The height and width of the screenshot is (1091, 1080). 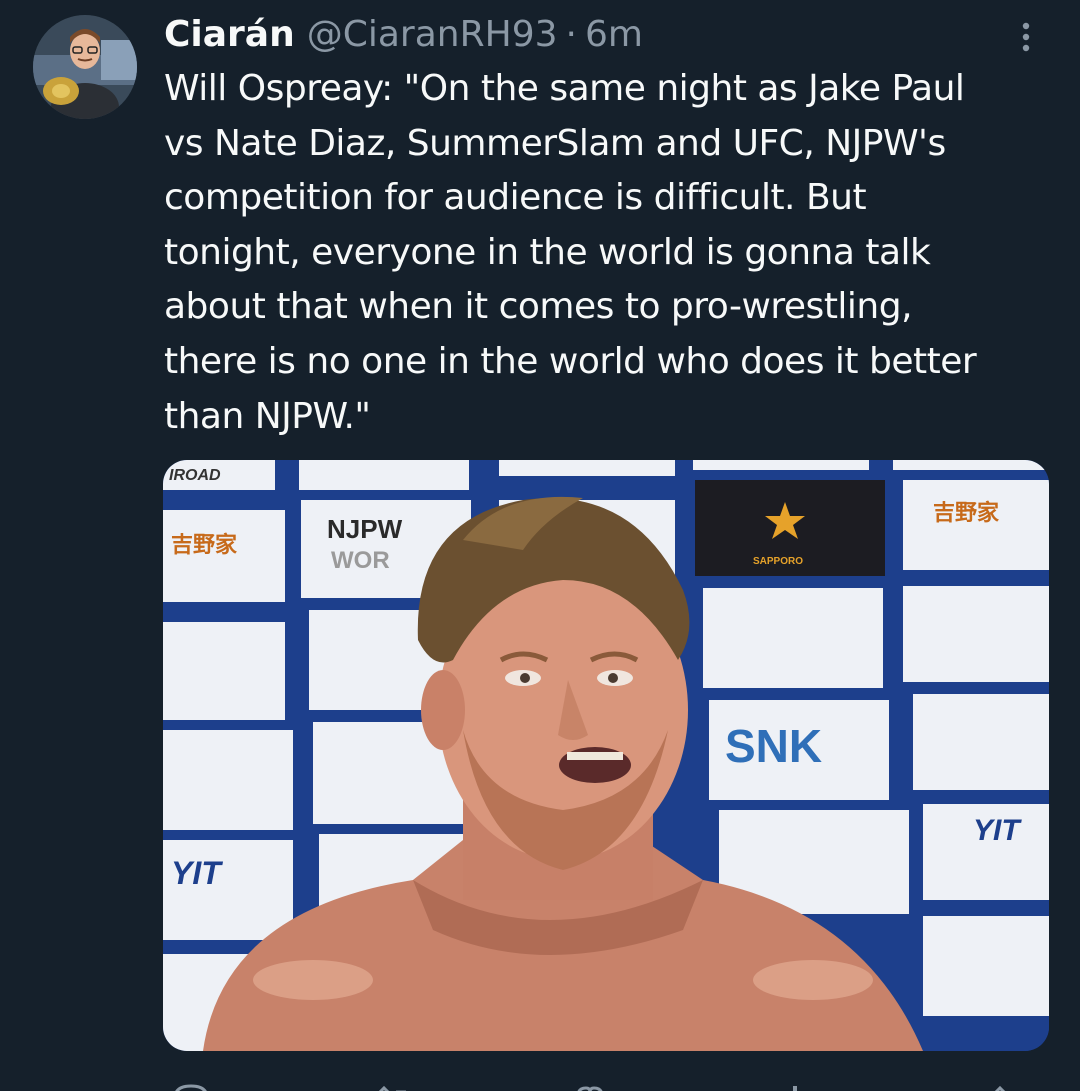 I want to click on reply-button, so click(x=191, y=1086).